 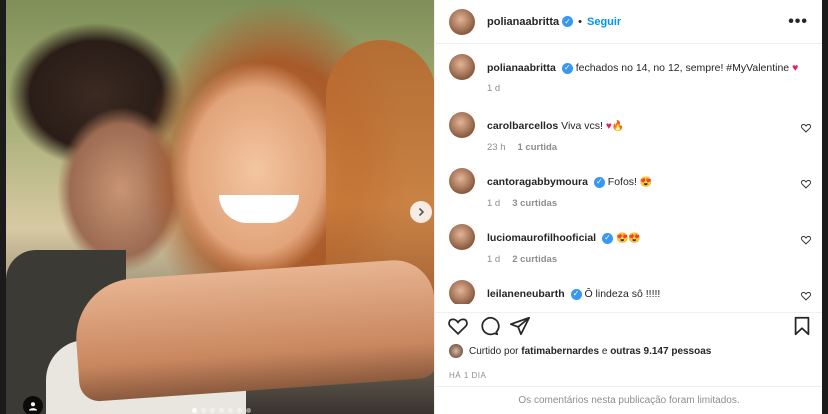 What do you see at coordinates (802, 326) in the screenshot?
I see `bookmark-icon` at bounding box center [802, 326].